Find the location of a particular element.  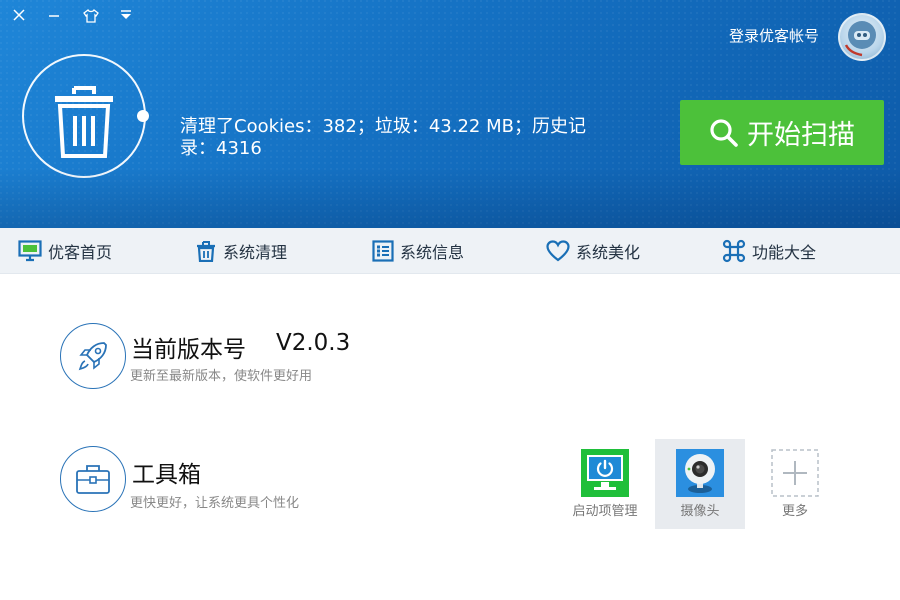

tool-webcam: 摄像头 is located at coordinates (700, 484).